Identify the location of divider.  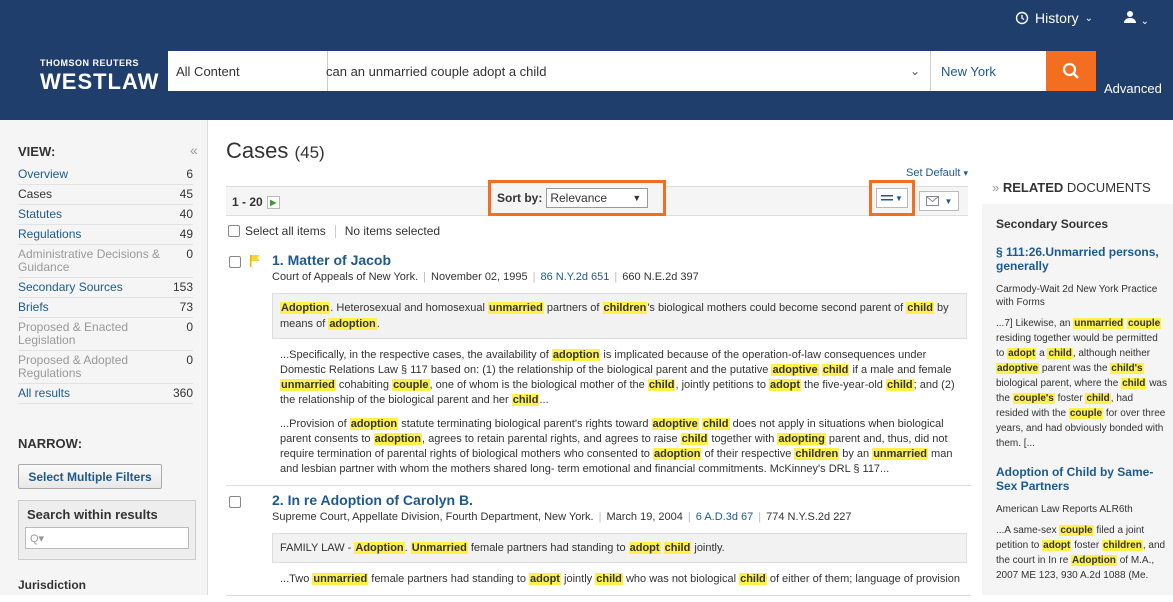
(335, 231).